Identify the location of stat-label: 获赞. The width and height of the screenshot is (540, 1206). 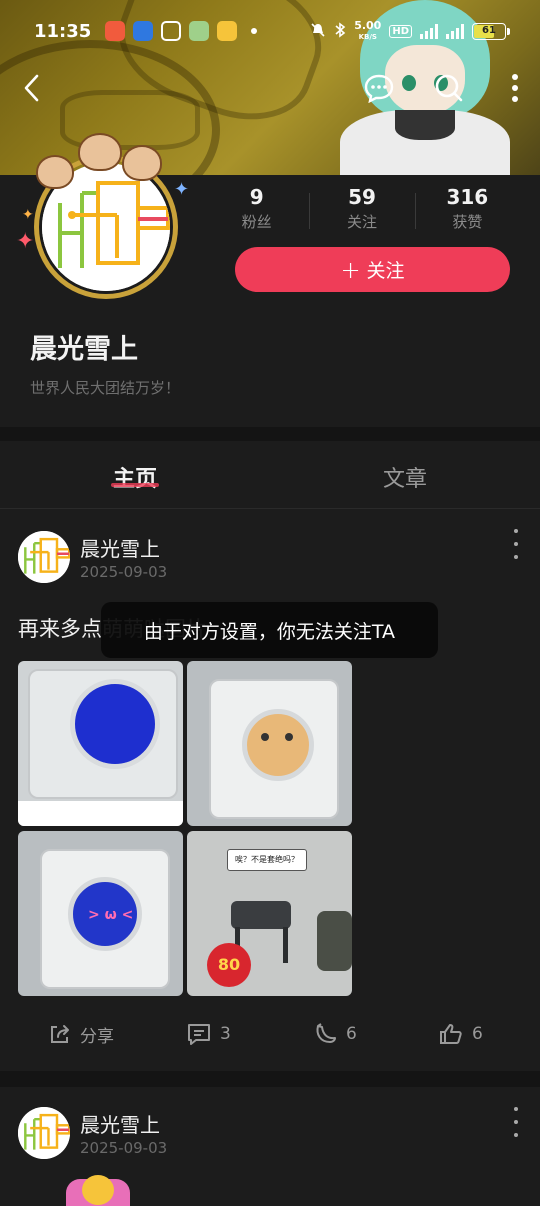
(467, 222).